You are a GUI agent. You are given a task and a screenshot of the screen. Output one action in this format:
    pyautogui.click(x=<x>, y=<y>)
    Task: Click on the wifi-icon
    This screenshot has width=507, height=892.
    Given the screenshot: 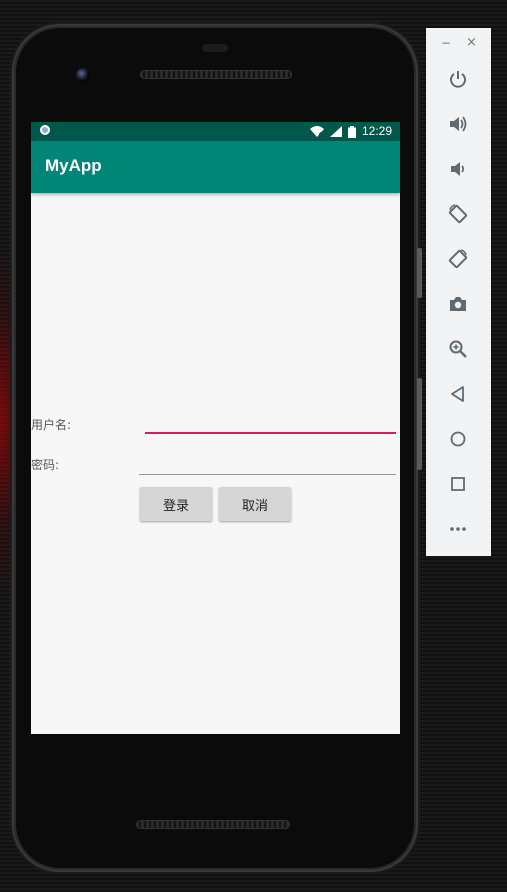 What is the action you would take?
    pyautogui.click(x=316, y=131)
    